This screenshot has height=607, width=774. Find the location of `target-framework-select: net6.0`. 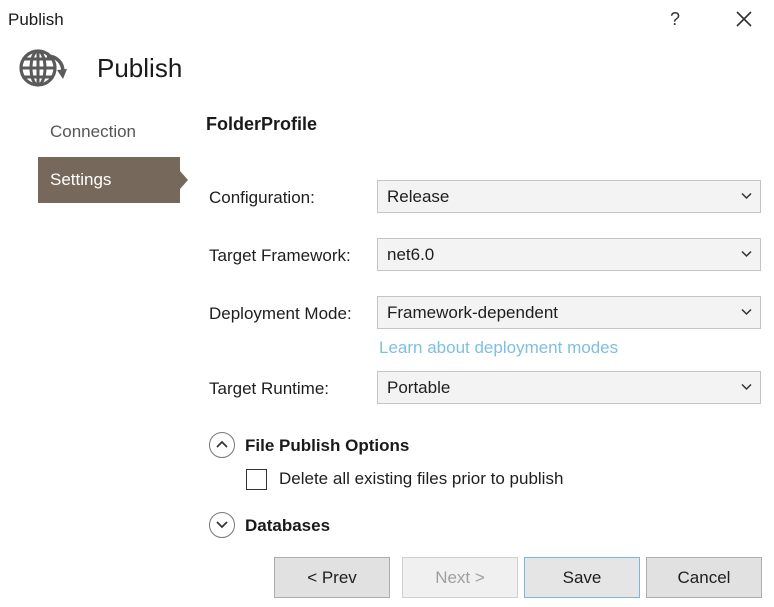

target-framework-select: net6.0 is located at coordinates (569, 254).